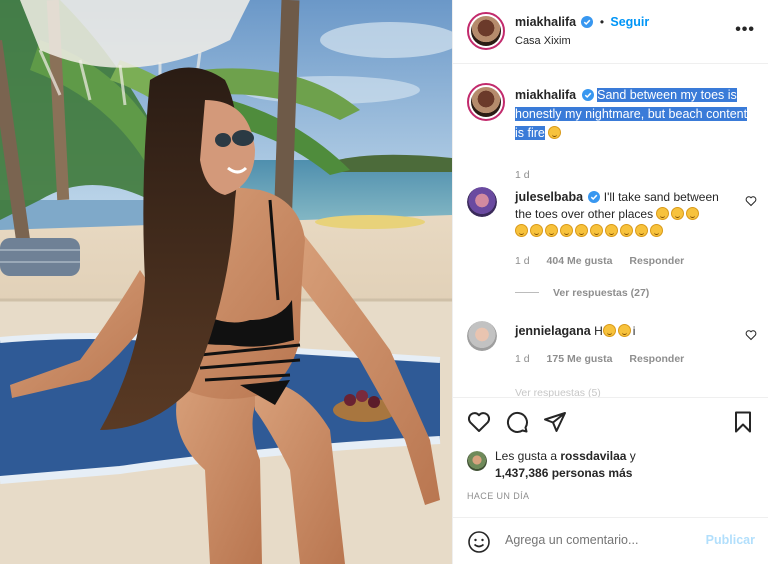 The height and width of the screenshot is (564, 768). What do you see at coordinates (545, 95) in the screenshot?
I see `caption-username: miakhalifa` at bounding box center [545, 95].